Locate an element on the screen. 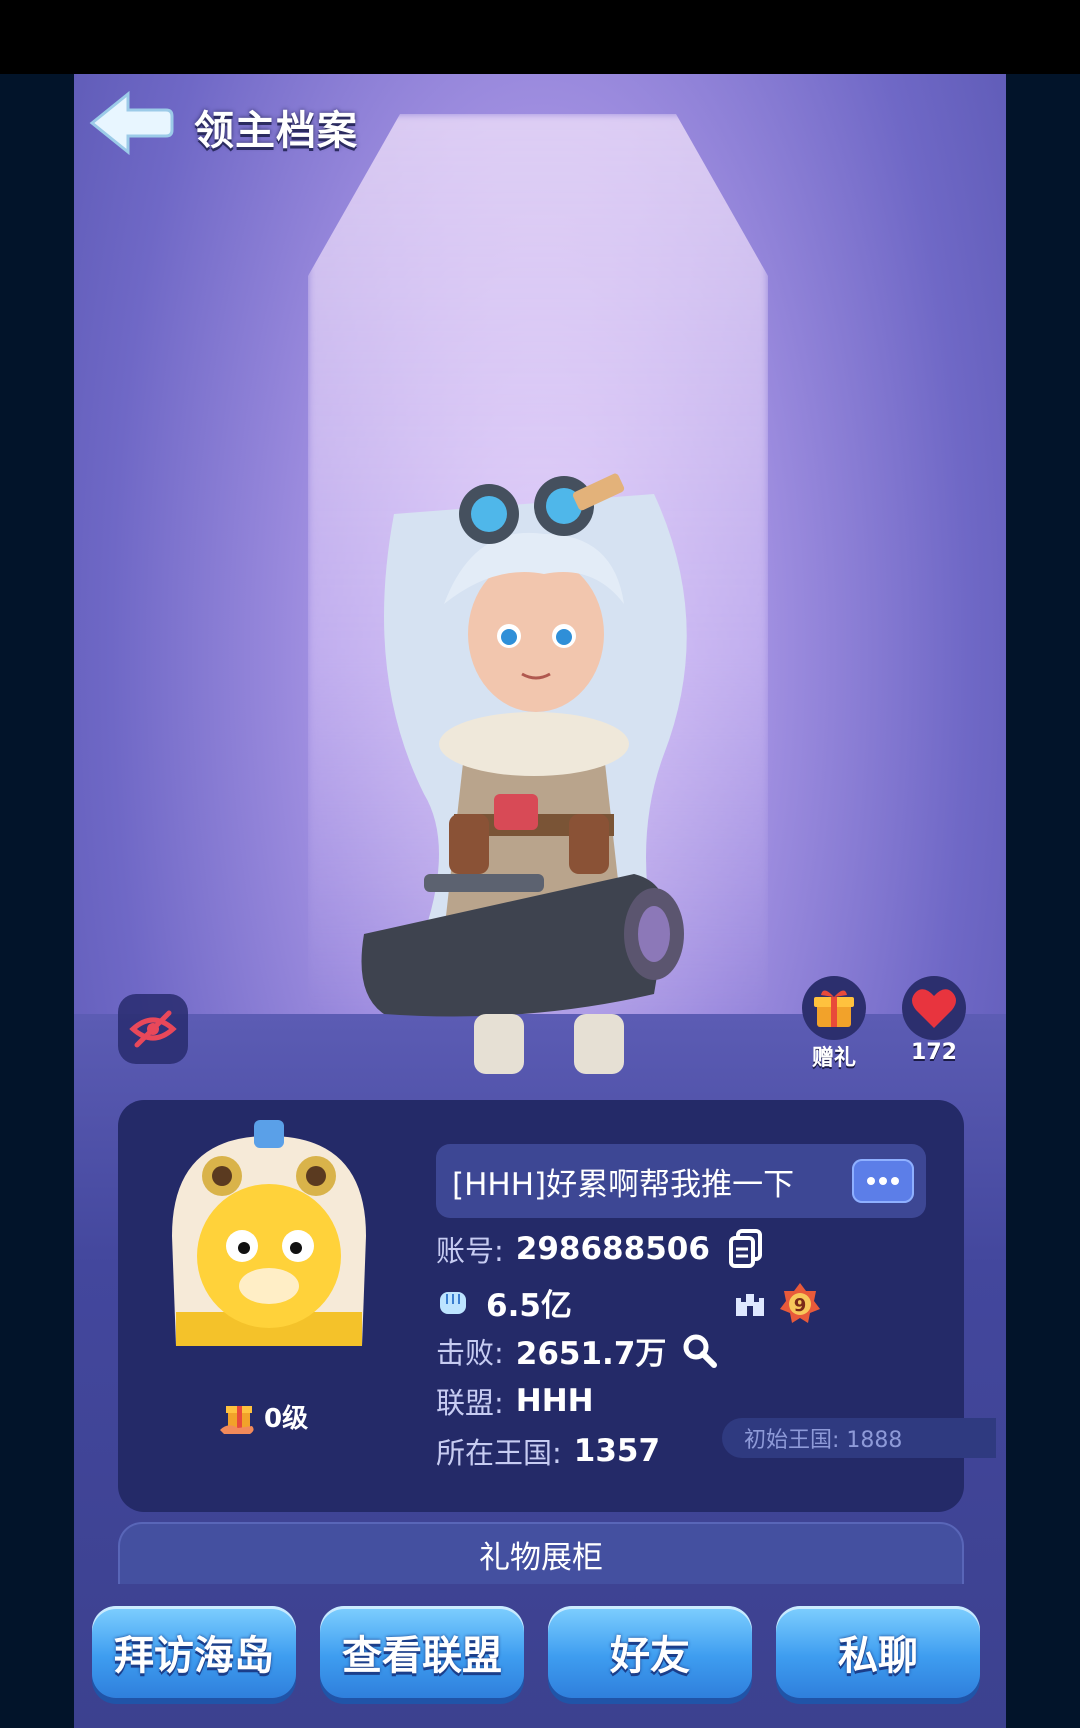 This screenshot has height=1728, width=1080. alliance-value: HHH is located at coordinates (554, 1401).